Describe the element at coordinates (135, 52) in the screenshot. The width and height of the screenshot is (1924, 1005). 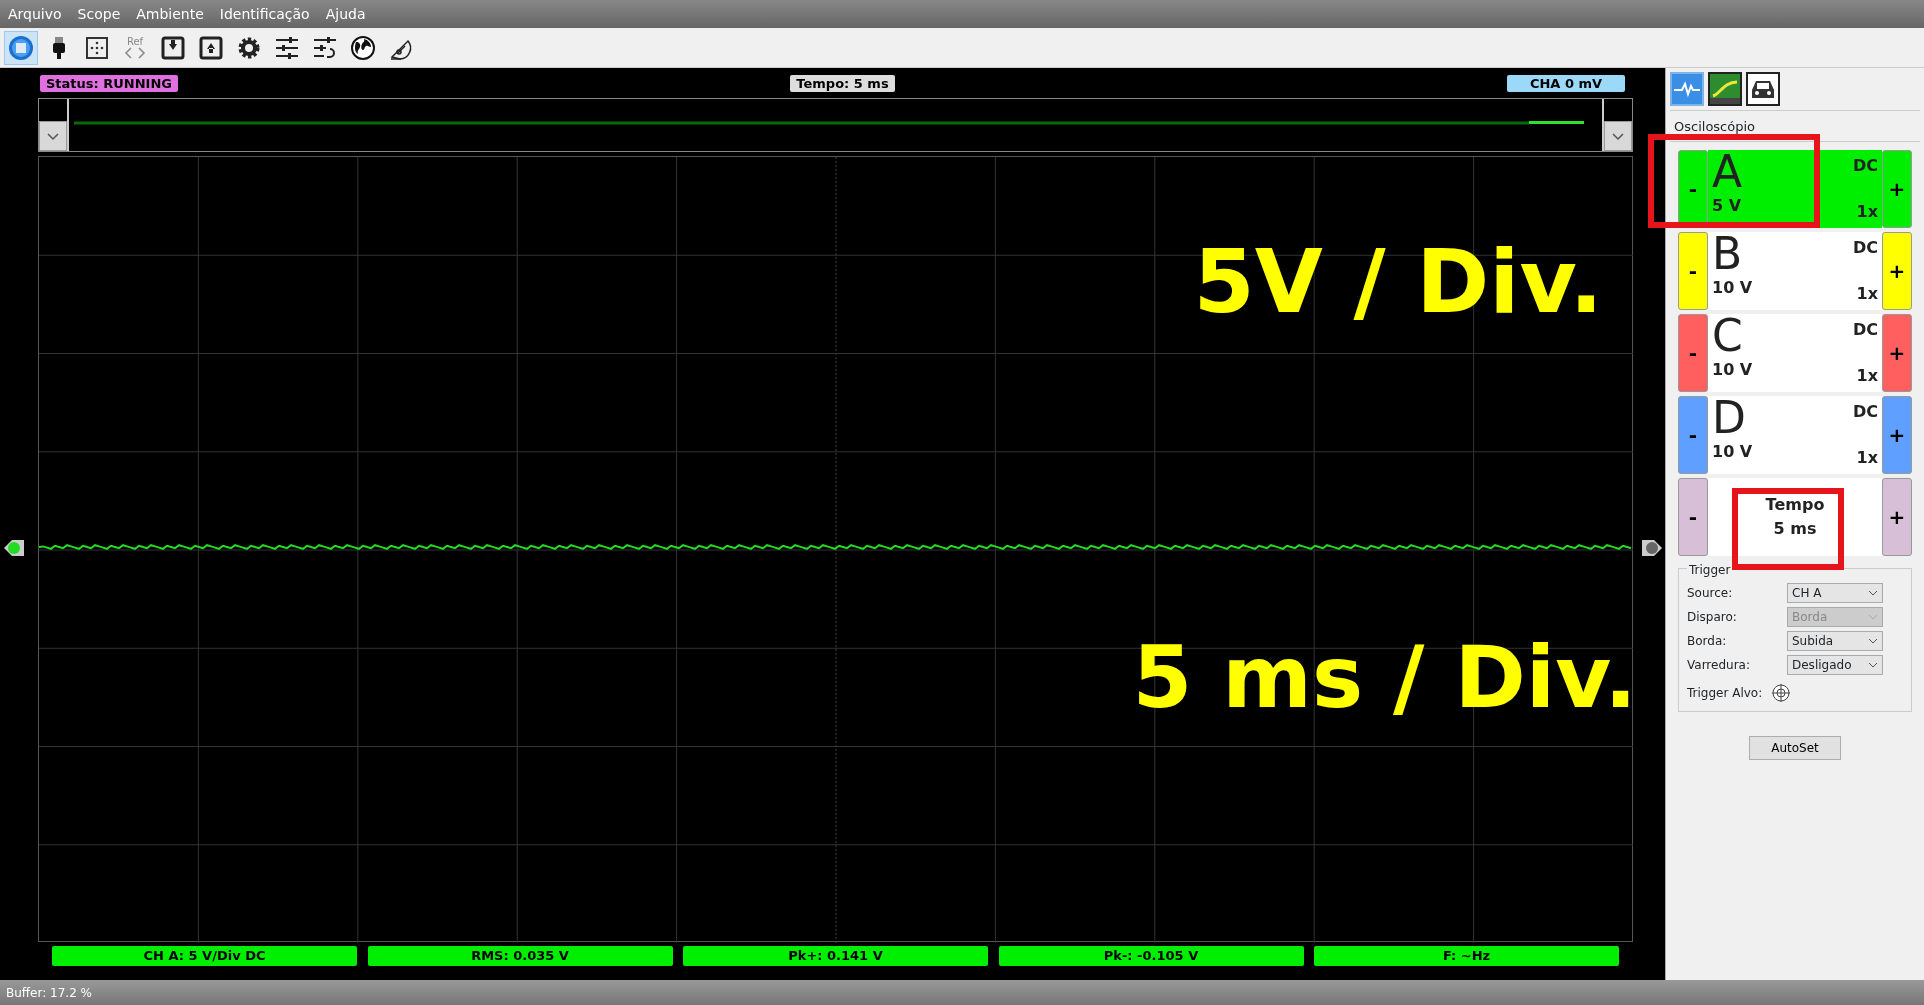
I see `chevrons-icon` at that location.